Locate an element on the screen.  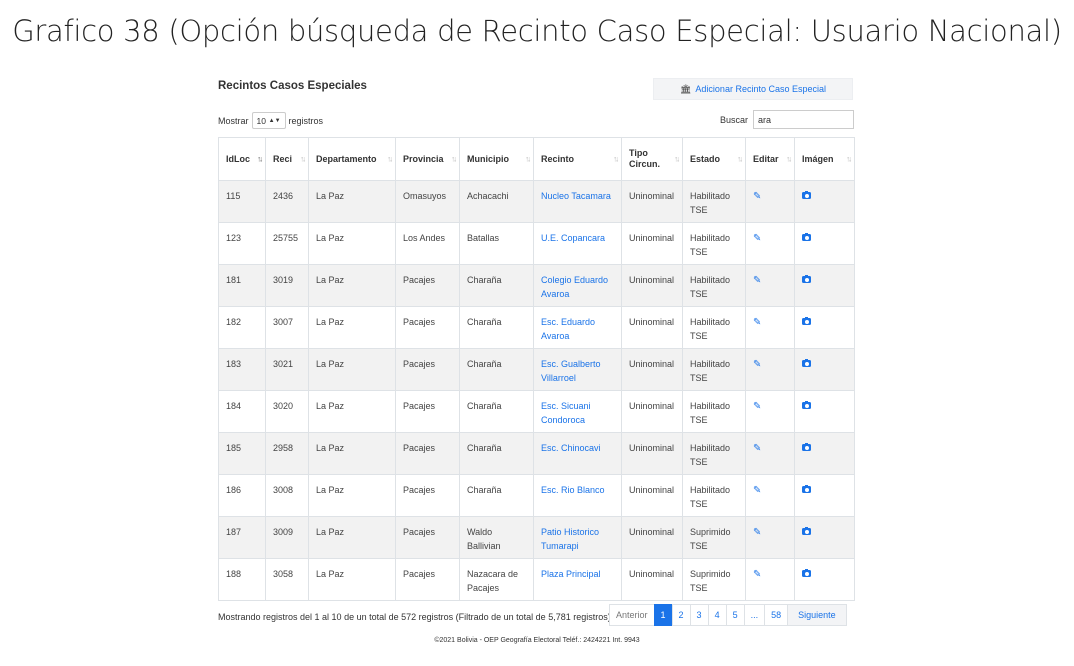
next-page-button: Siguiente is located at coordinates (817, 615).